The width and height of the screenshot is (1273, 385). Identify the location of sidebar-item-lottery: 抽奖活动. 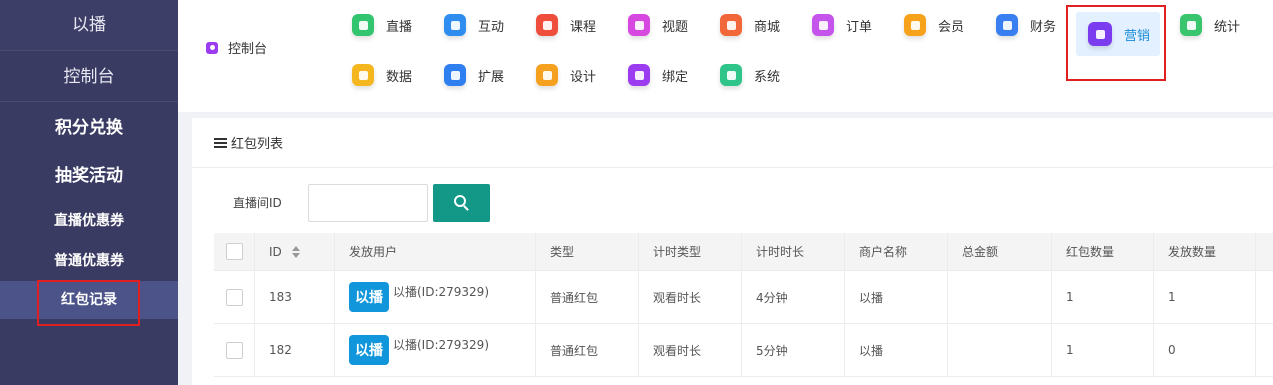
(89, 176).